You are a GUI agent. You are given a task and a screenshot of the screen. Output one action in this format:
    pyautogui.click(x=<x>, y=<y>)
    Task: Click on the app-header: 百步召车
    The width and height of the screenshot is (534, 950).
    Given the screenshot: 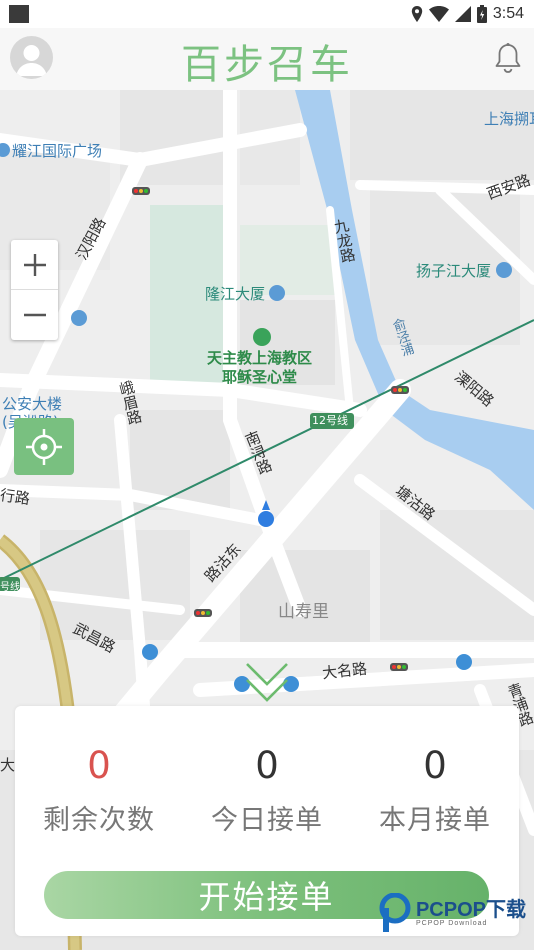 What is the action you would take?
    pyautogui.click(x=267, y=59)
    